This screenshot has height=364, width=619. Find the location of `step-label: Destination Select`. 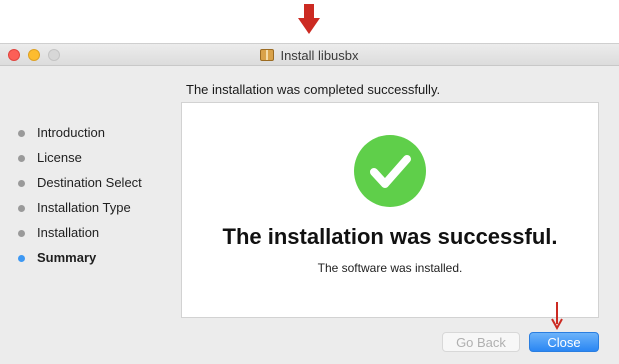

step-label: Destination Select is located at coordinates (89, 182).